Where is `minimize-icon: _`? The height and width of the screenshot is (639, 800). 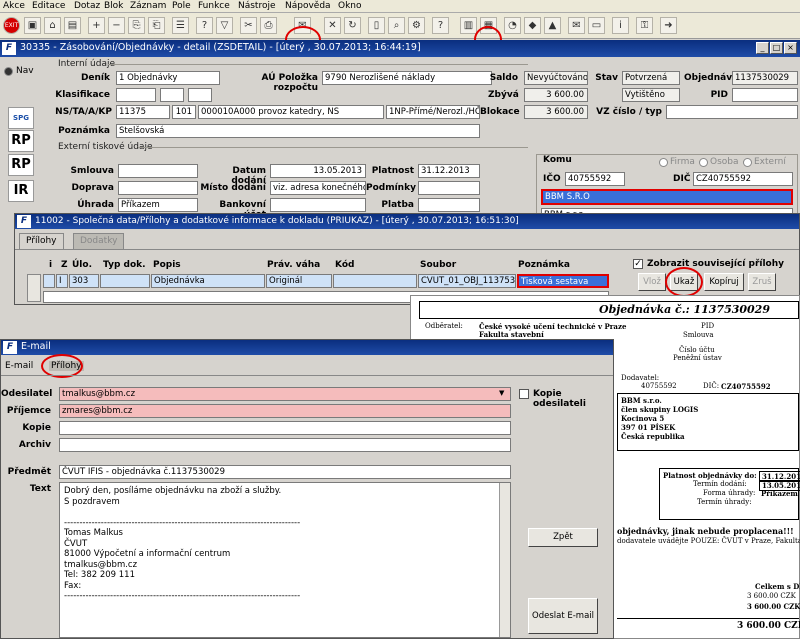 minimize-icon: _ is located at coordinates (762, 48).